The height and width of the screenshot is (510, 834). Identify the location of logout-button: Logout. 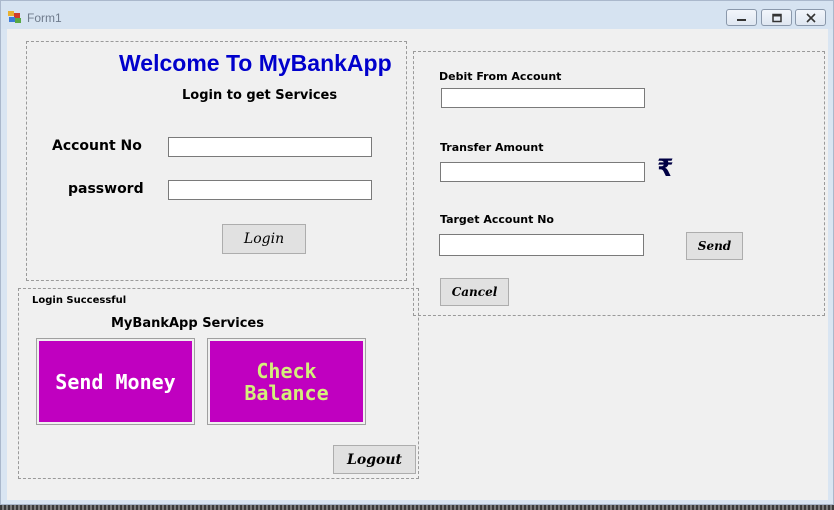
(374, 459).